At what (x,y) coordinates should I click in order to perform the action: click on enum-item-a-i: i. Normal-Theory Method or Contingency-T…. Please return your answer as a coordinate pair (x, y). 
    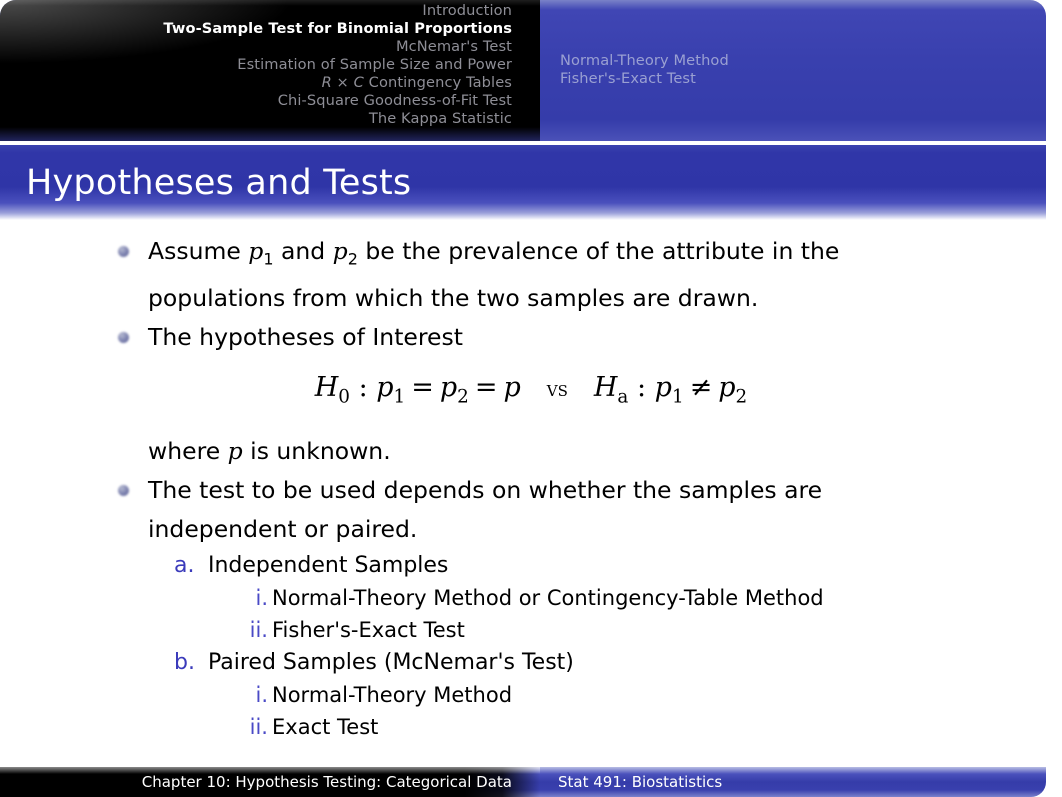
    Looking at the image, I should click on (531, 598).